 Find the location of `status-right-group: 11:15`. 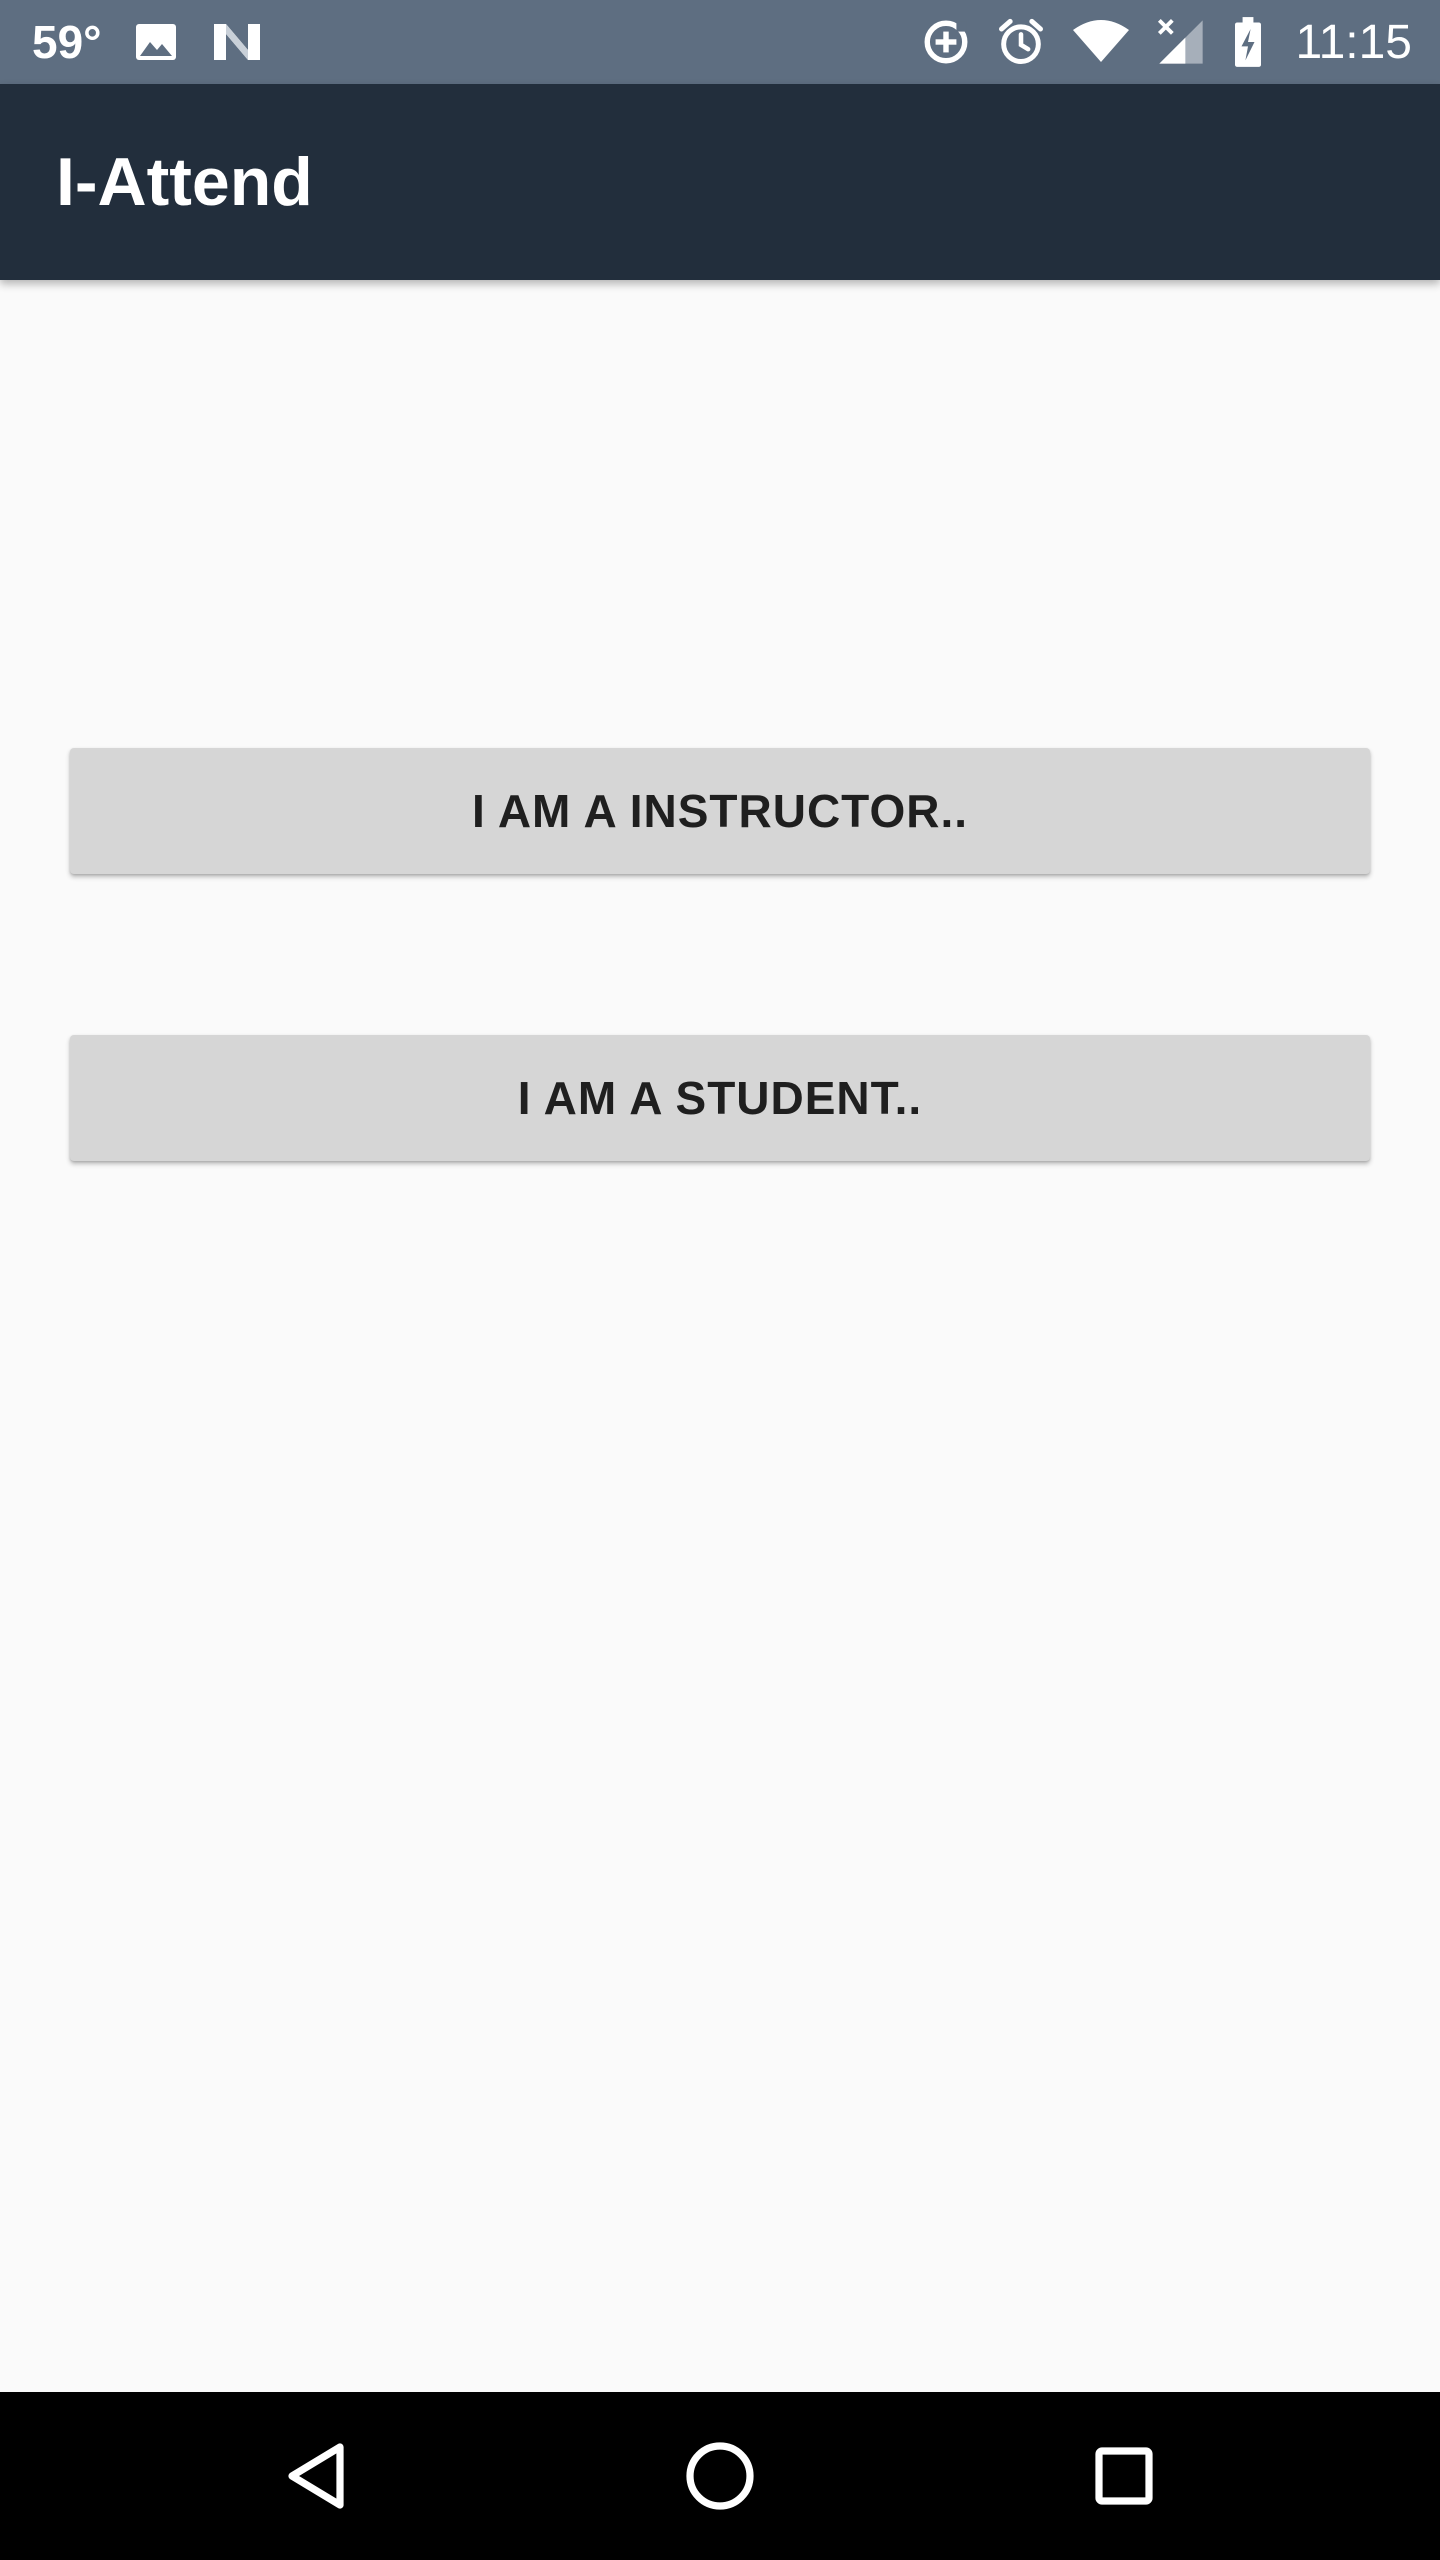

status-right-group: 11:15 is located at coordinates (1166, 42).